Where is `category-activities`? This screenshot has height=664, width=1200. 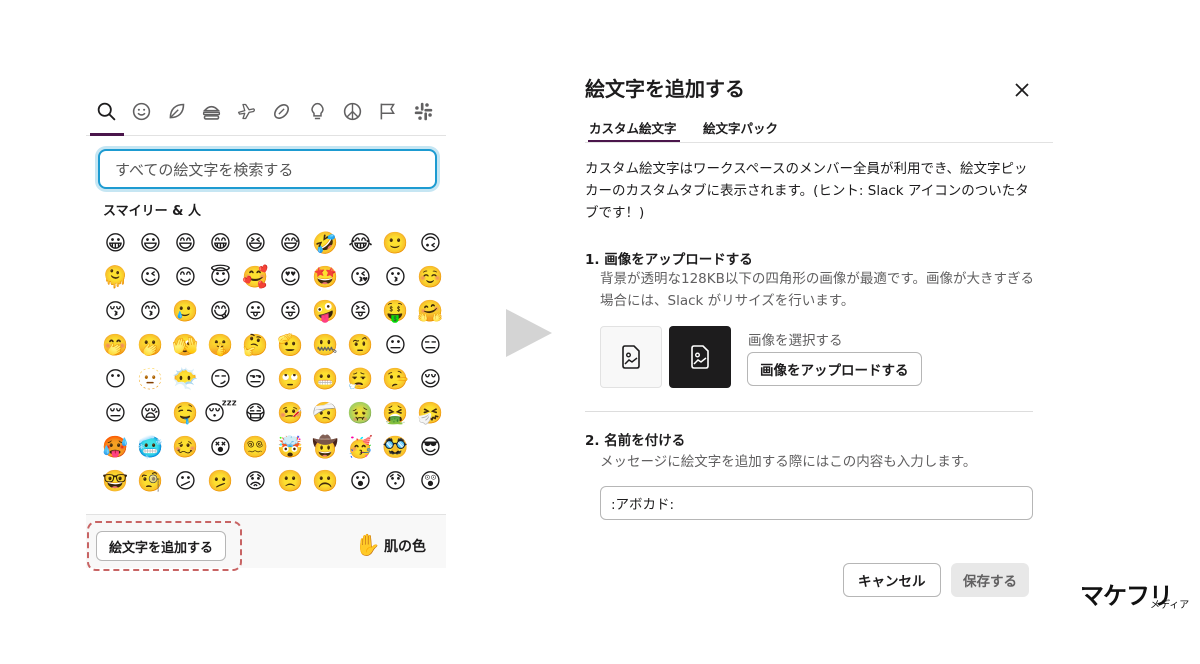
category-activities is located at coordinates (281, 111).